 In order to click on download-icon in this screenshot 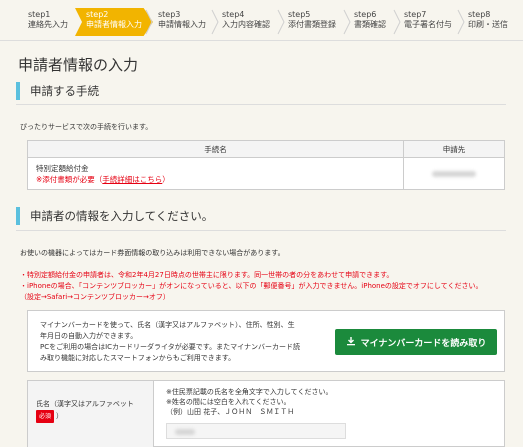, I will do `click(351, 342)`.